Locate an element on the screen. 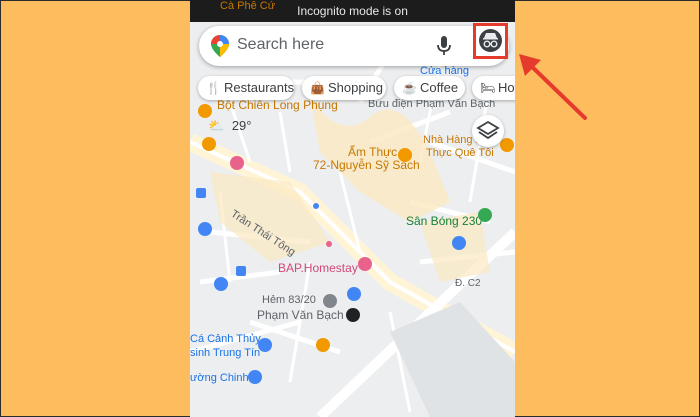  layers-icon is located at coordinates (488, 130).